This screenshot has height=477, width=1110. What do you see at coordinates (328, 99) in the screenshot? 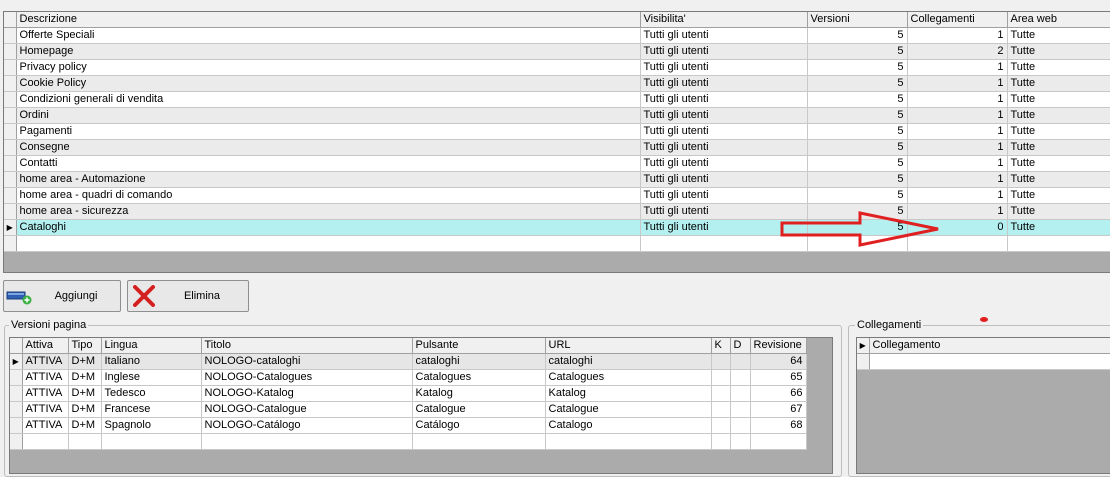
I see `cell-descrizione: Condizioni generali di vendita` at bounding box center [328, 99].